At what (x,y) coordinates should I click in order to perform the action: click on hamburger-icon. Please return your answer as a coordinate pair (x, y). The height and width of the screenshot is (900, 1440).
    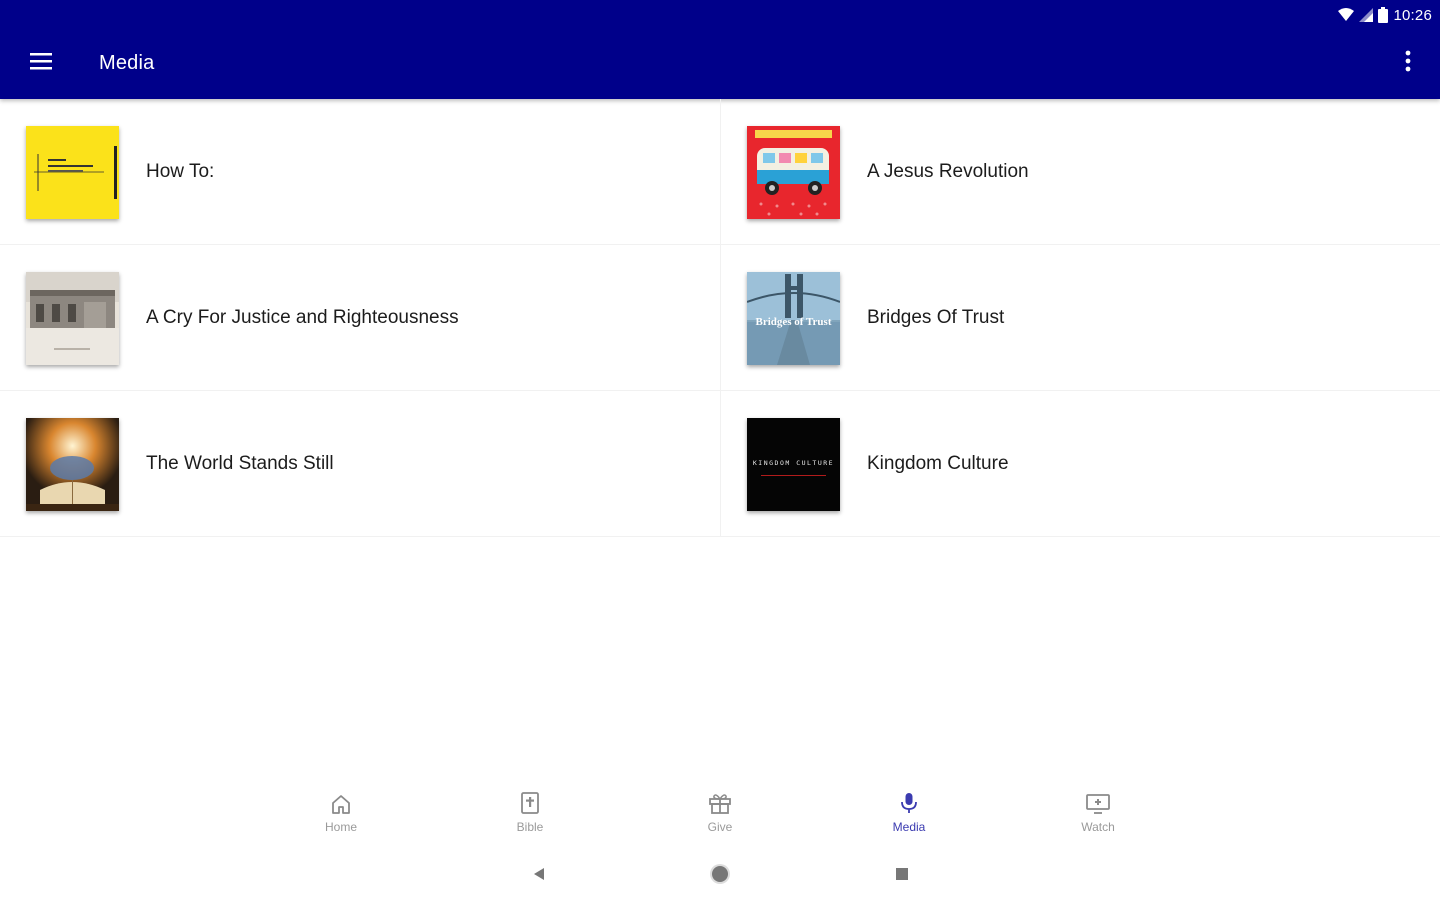
    Looking at the image, I should click on (41, 63).